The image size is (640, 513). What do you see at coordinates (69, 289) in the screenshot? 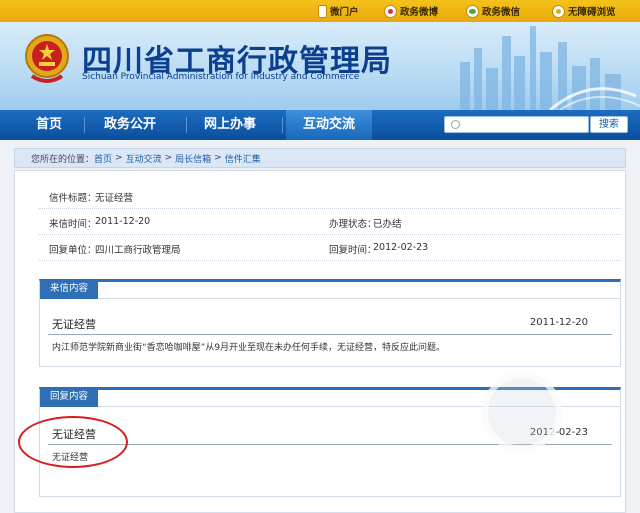
I see `incoming-section-header: 来信内容` at bounding box center [69, 289].